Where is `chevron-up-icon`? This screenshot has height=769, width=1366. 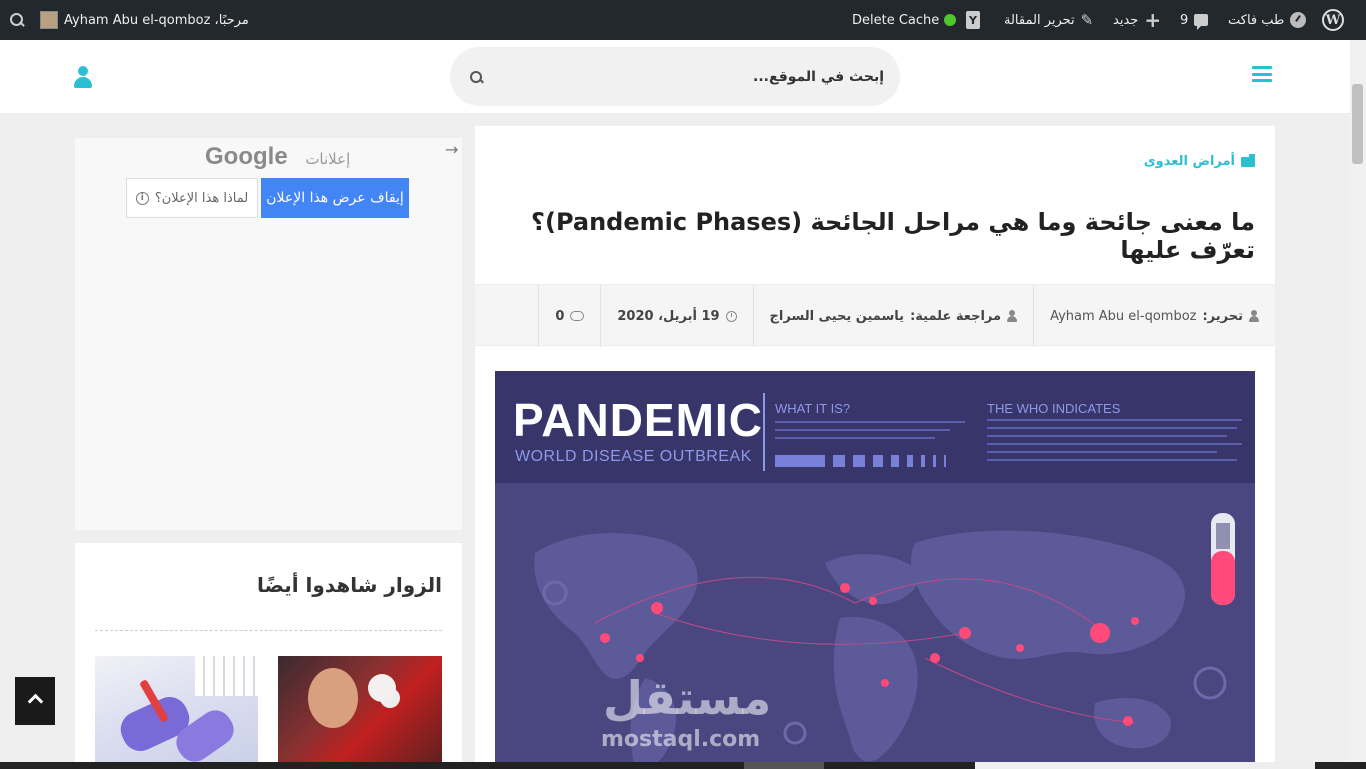
chevron-up-icon is located at coordinates (35, 701).